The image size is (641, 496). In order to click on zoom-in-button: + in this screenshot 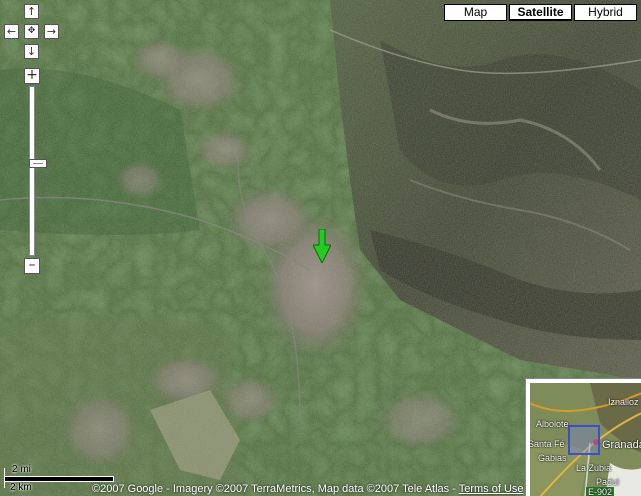, I will do `click(32, 76)`.